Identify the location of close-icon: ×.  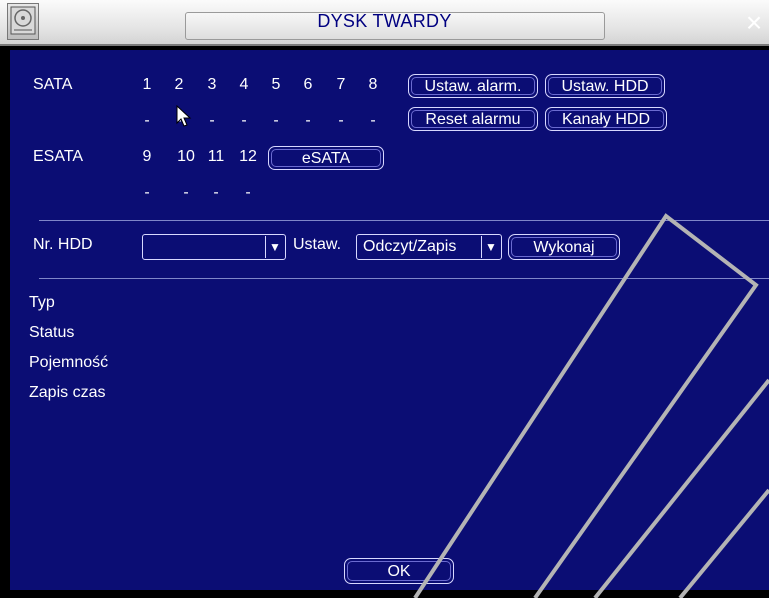
(754, 23).